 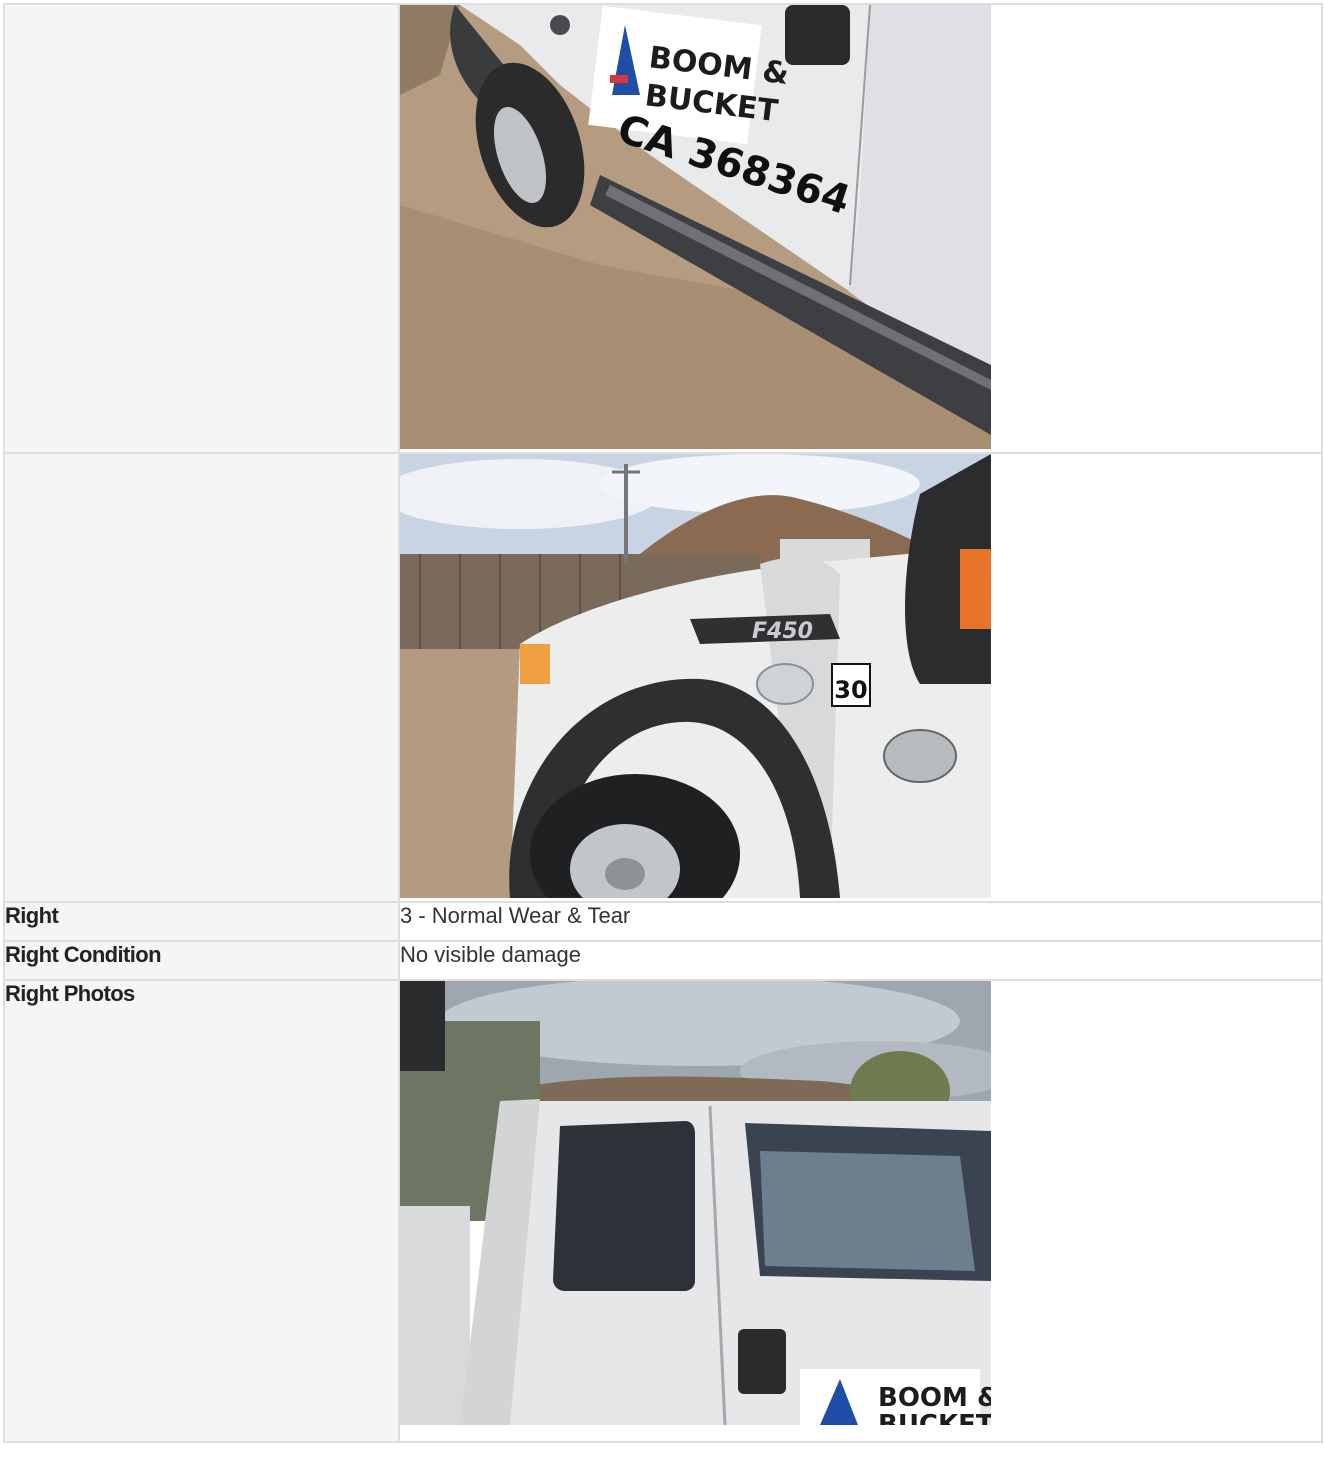 I want to click on row-label-right: Right, so click(x=201, y=921).